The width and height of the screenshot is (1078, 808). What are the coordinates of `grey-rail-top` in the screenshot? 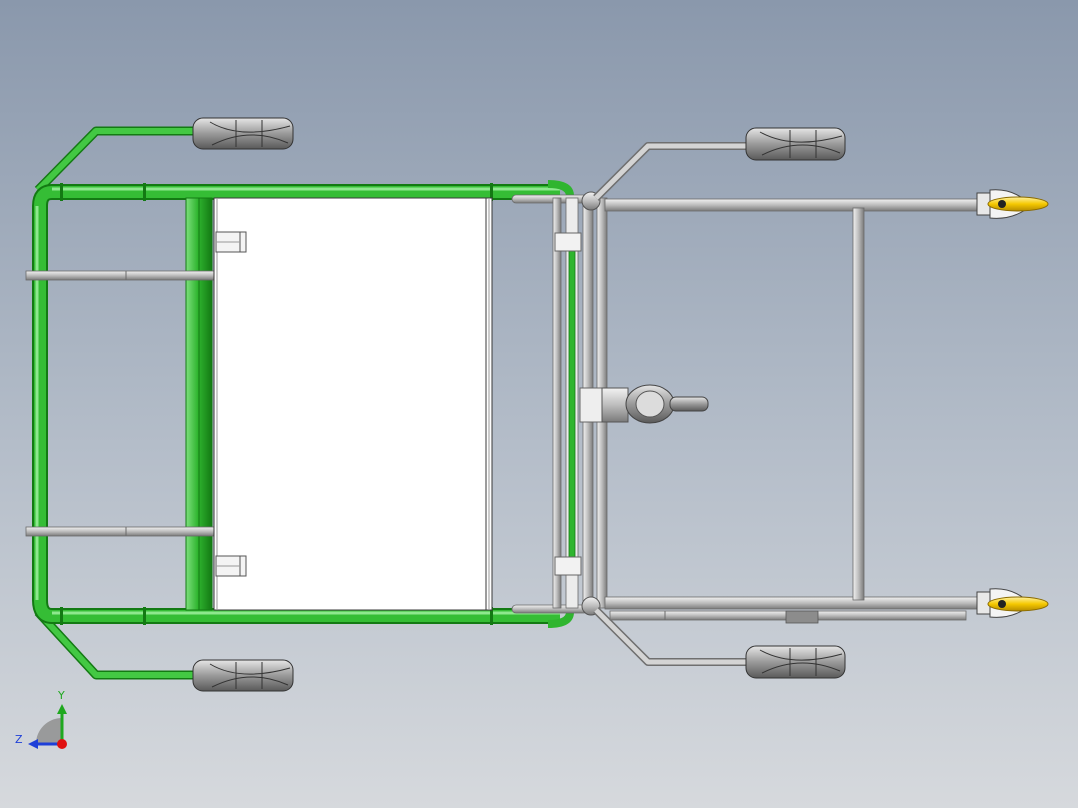 It's located at (794, 205).